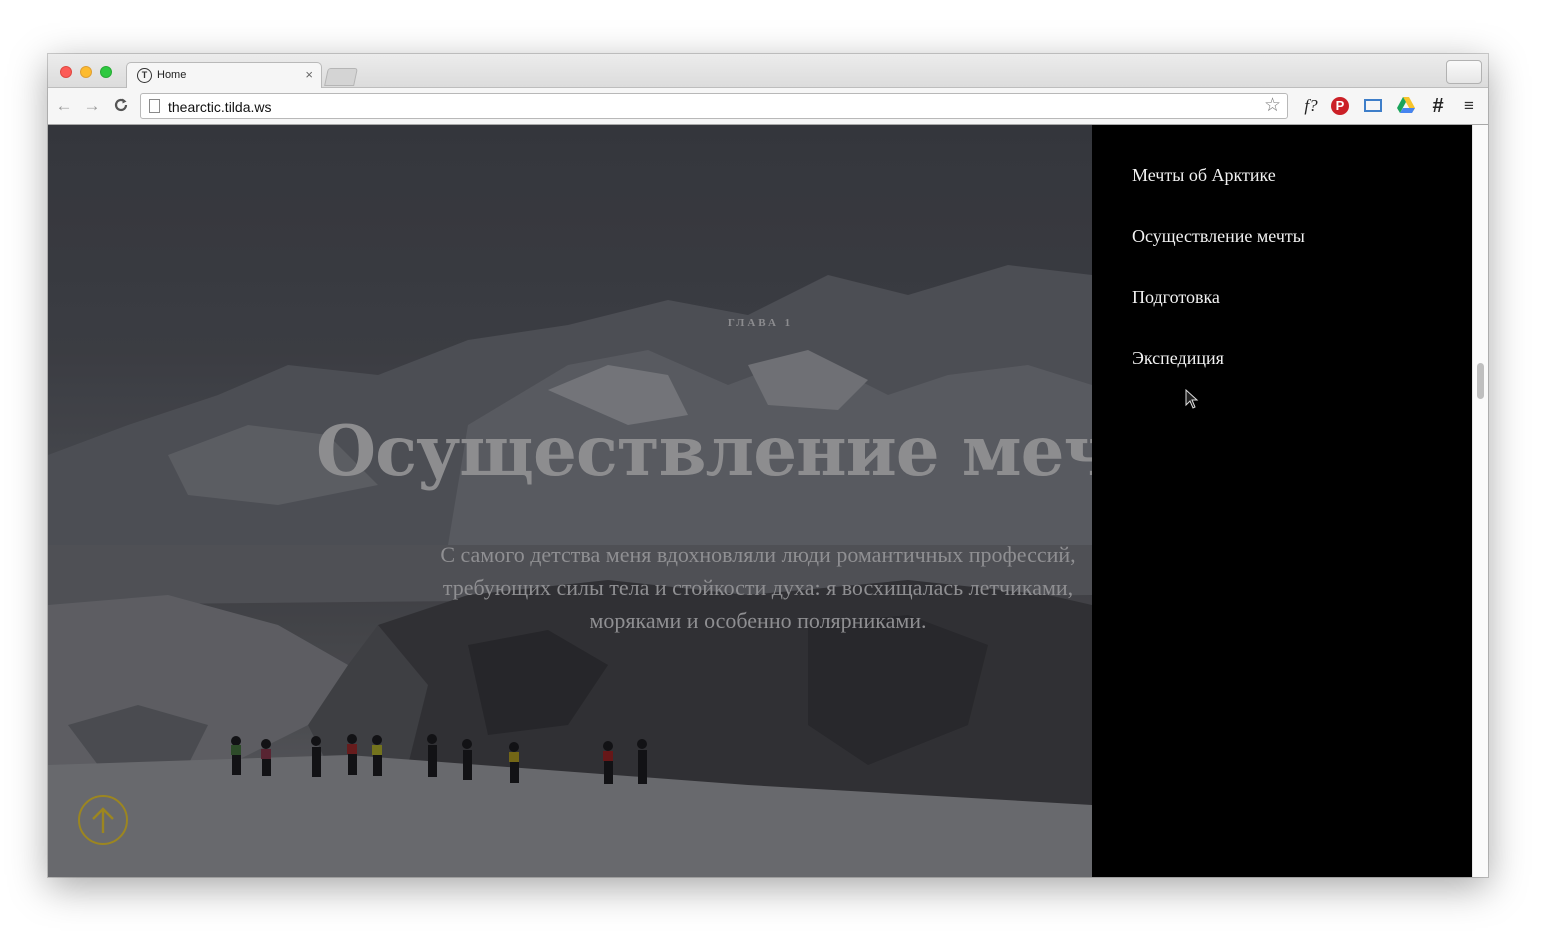  Describe the element at coordinates (172, 75) in the screenshot. I see `tab-title: Home` at that location.